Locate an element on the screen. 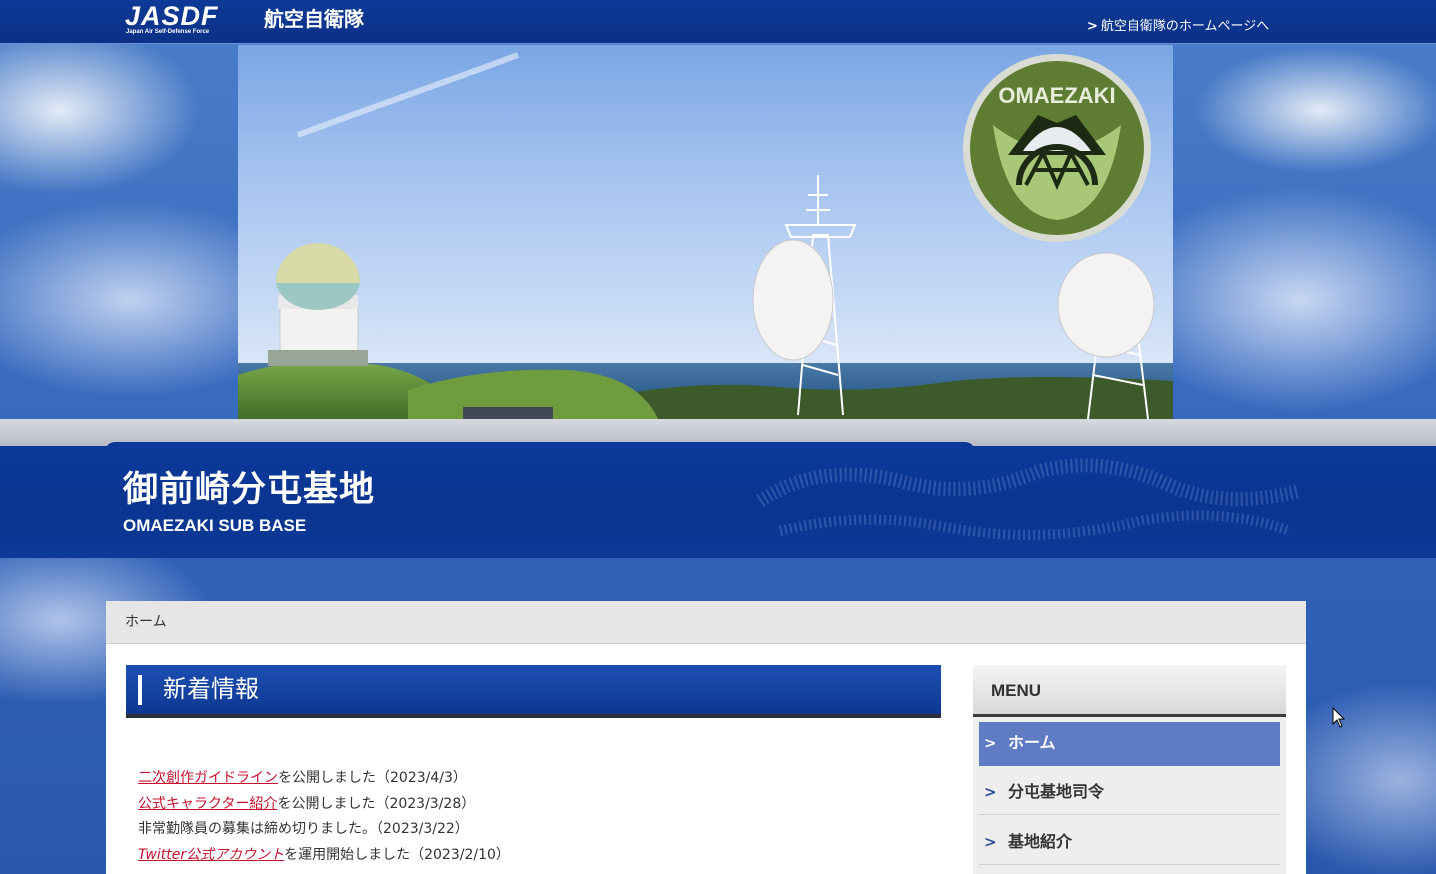  news-item-link: Twitter公式アカウント is located at coordinates (211, 855).